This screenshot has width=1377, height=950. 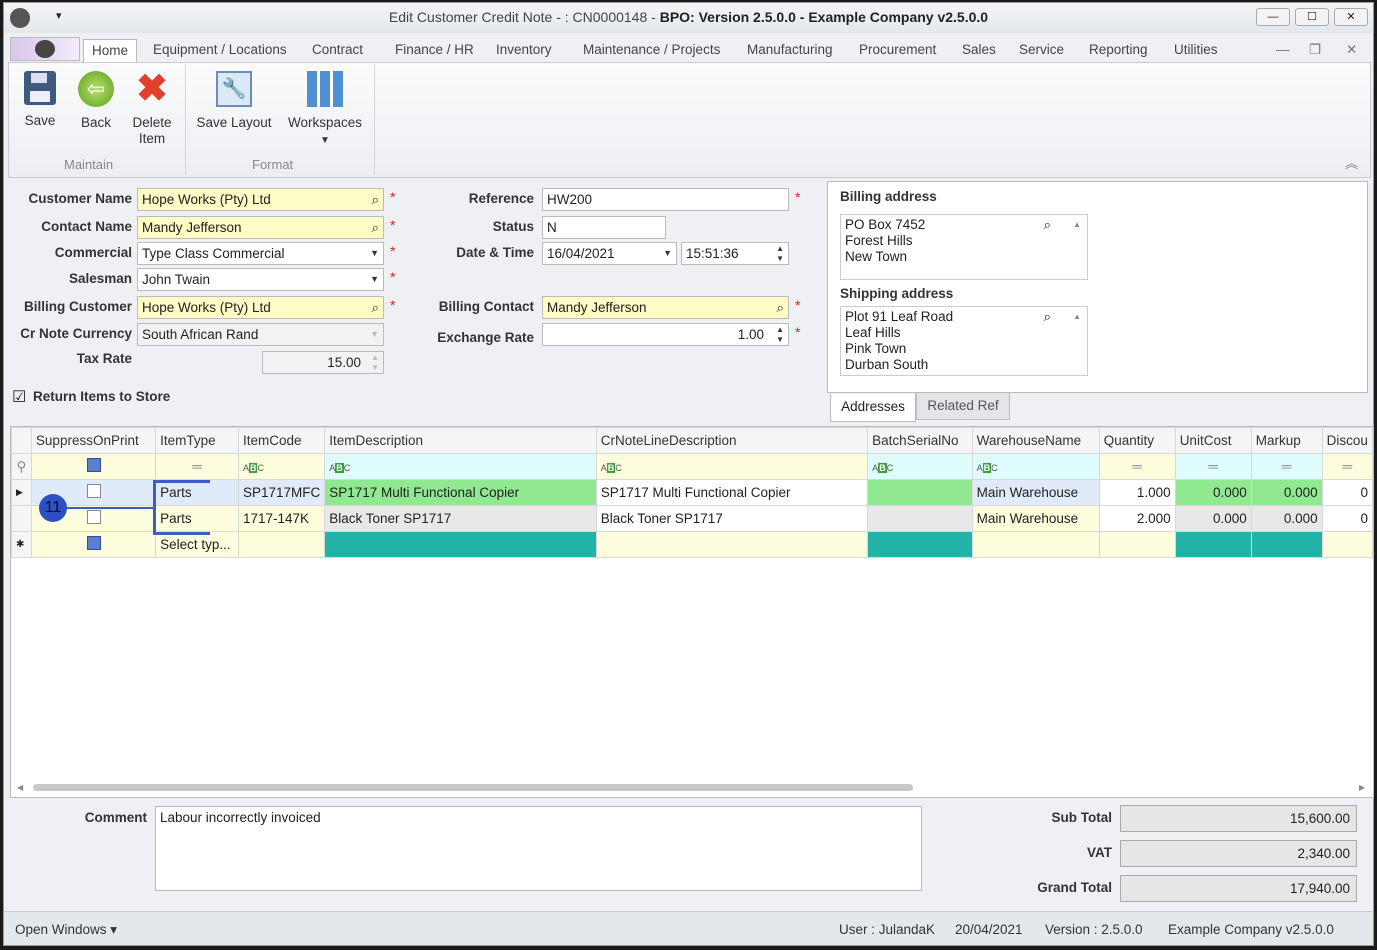 What do you see at coordinates (790, 51) in the screenshot?
I see `tab-manufacturing: Manufacturing` at bounding box center [790, 51].